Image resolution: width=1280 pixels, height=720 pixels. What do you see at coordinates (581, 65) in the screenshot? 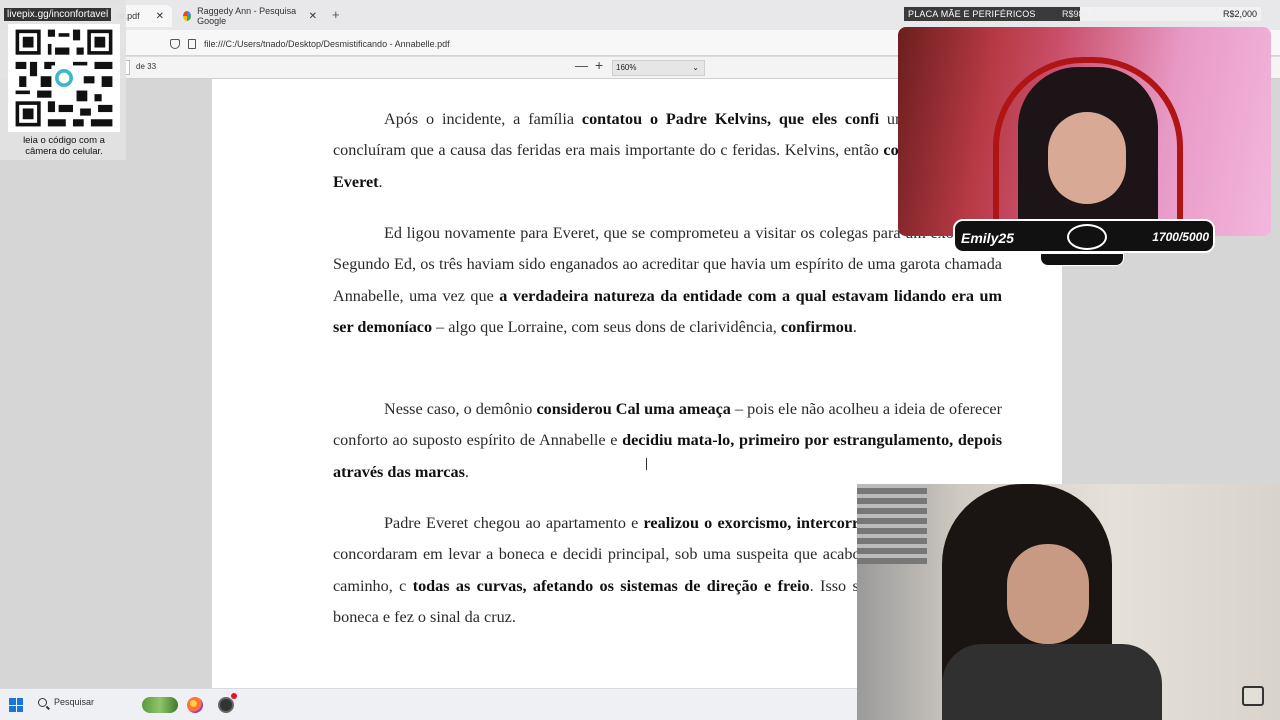
I see `zoom-out-button: —` at bounding box center [581, 65].